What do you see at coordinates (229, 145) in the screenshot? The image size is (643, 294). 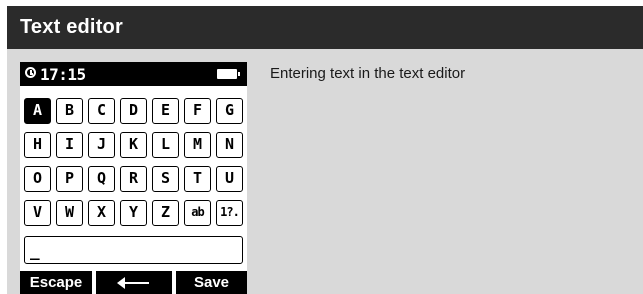 I see `key-n: N` at bounding box center [229, 145].